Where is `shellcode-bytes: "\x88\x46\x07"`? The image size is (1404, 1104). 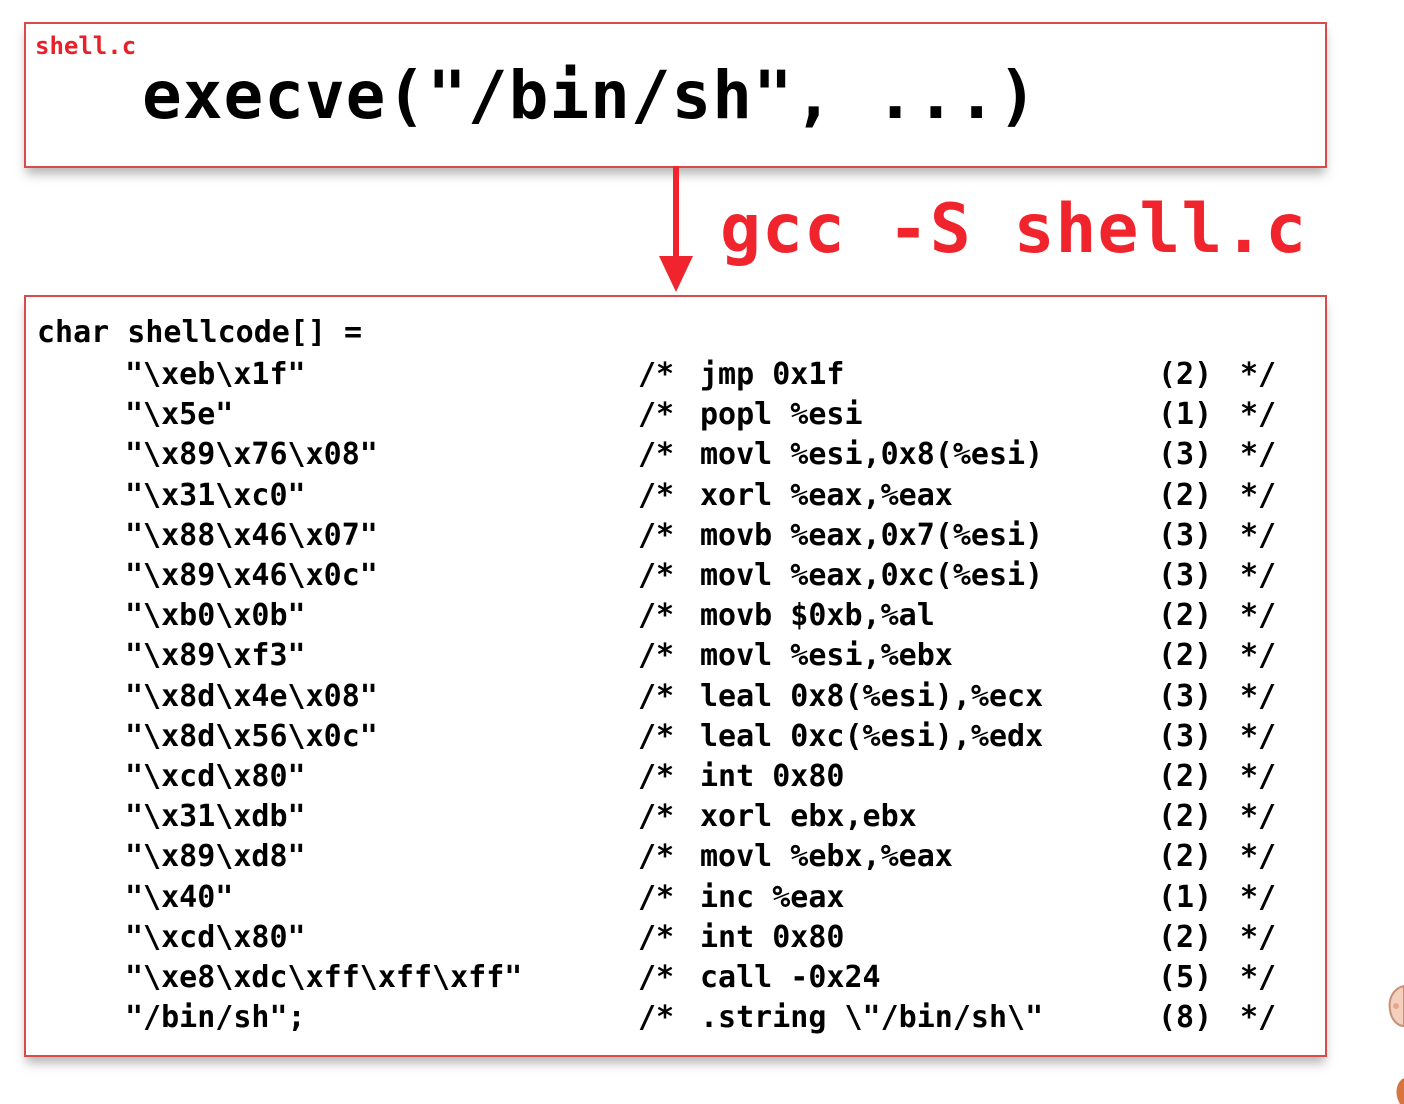 shellcode-bytes: "\x88\x46\x07" is located at coordinates (251, 535).